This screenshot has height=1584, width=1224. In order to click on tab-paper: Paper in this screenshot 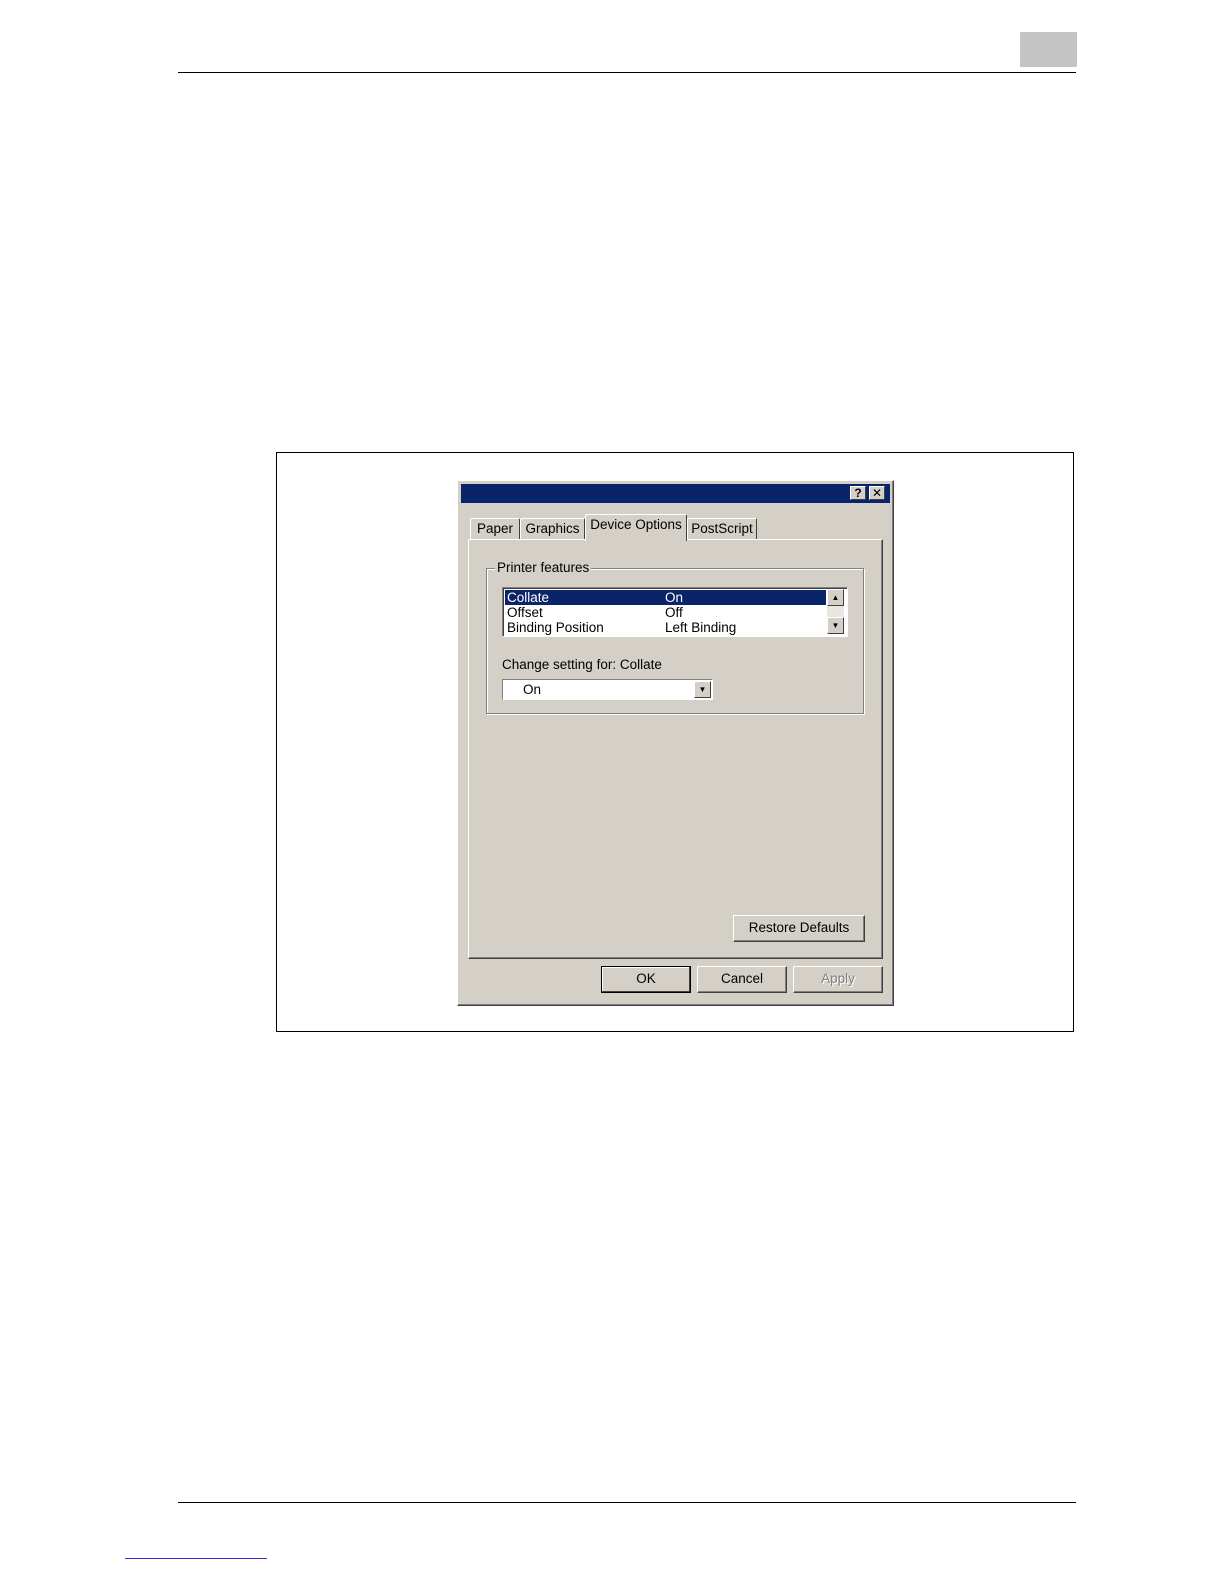, I will do `click(495, 529)`.